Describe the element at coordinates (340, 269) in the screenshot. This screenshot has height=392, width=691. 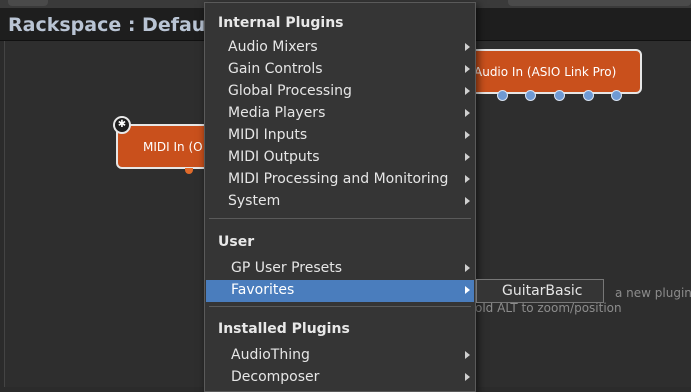
I see `menu-item-gp-user-presets: GP User Presets` at that location.